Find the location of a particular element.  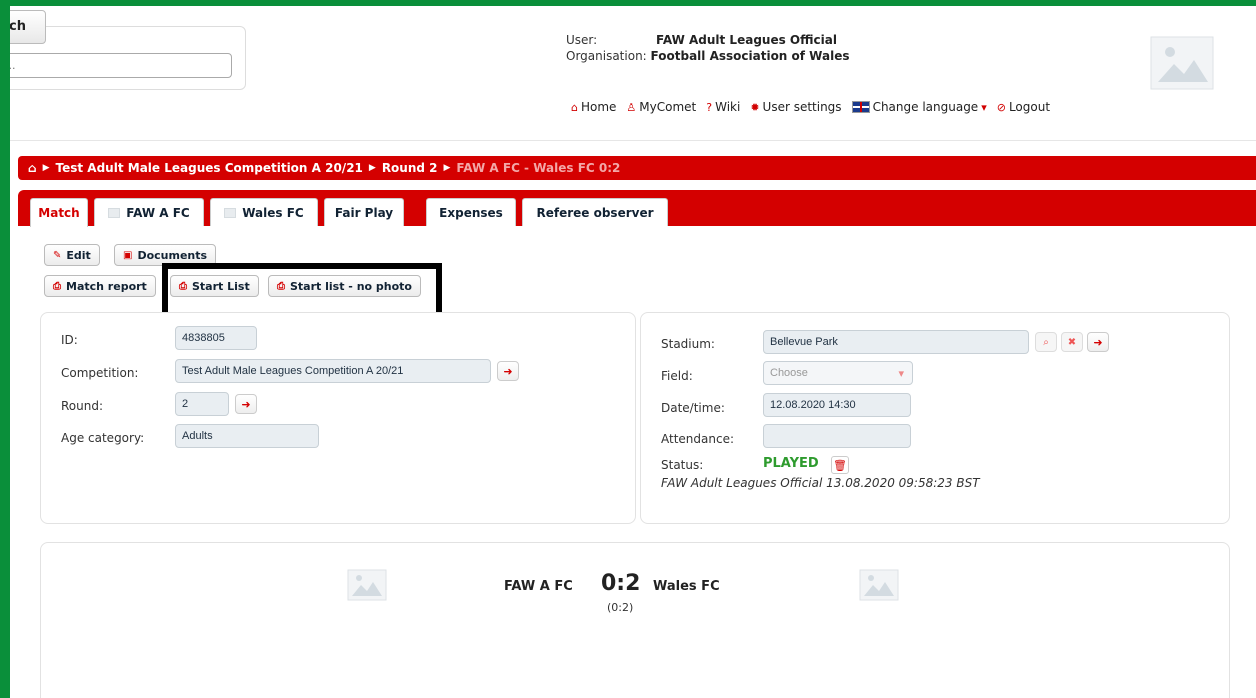

breadcrumb-round: Round 2 is located at coordinates (410, 168).